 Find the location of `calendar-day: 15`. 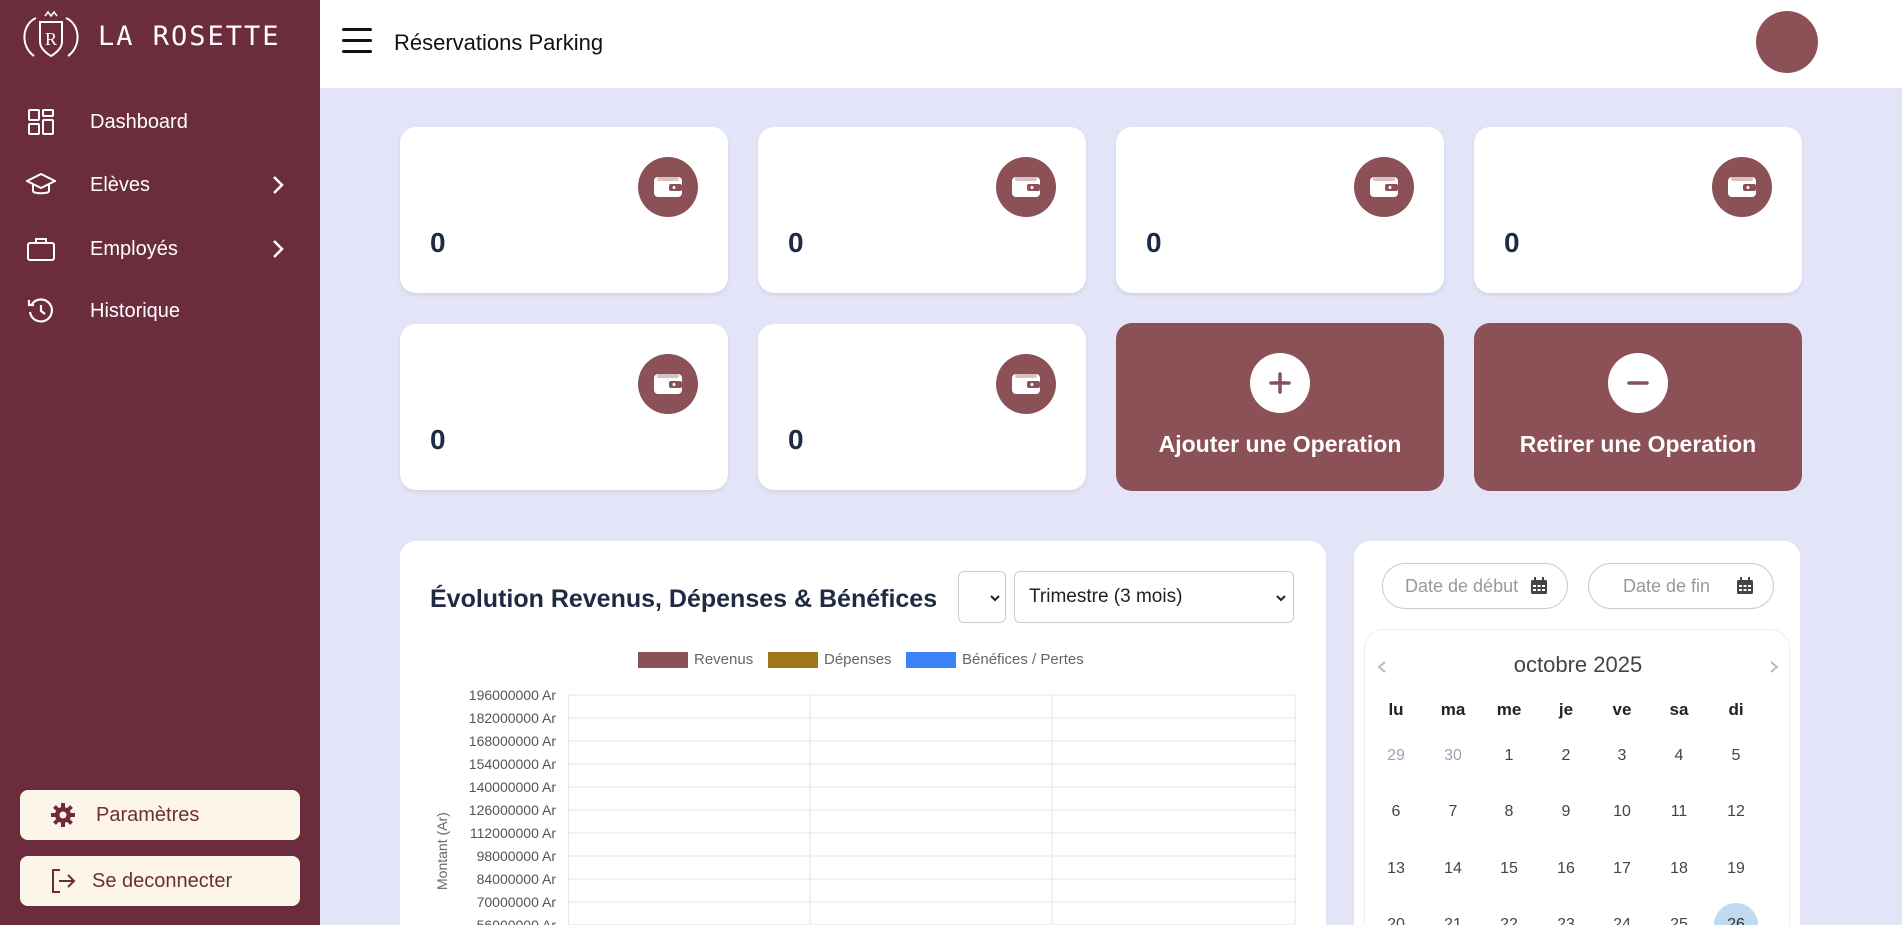

calendar-day: 15 is located at coordinates (1509, 869).